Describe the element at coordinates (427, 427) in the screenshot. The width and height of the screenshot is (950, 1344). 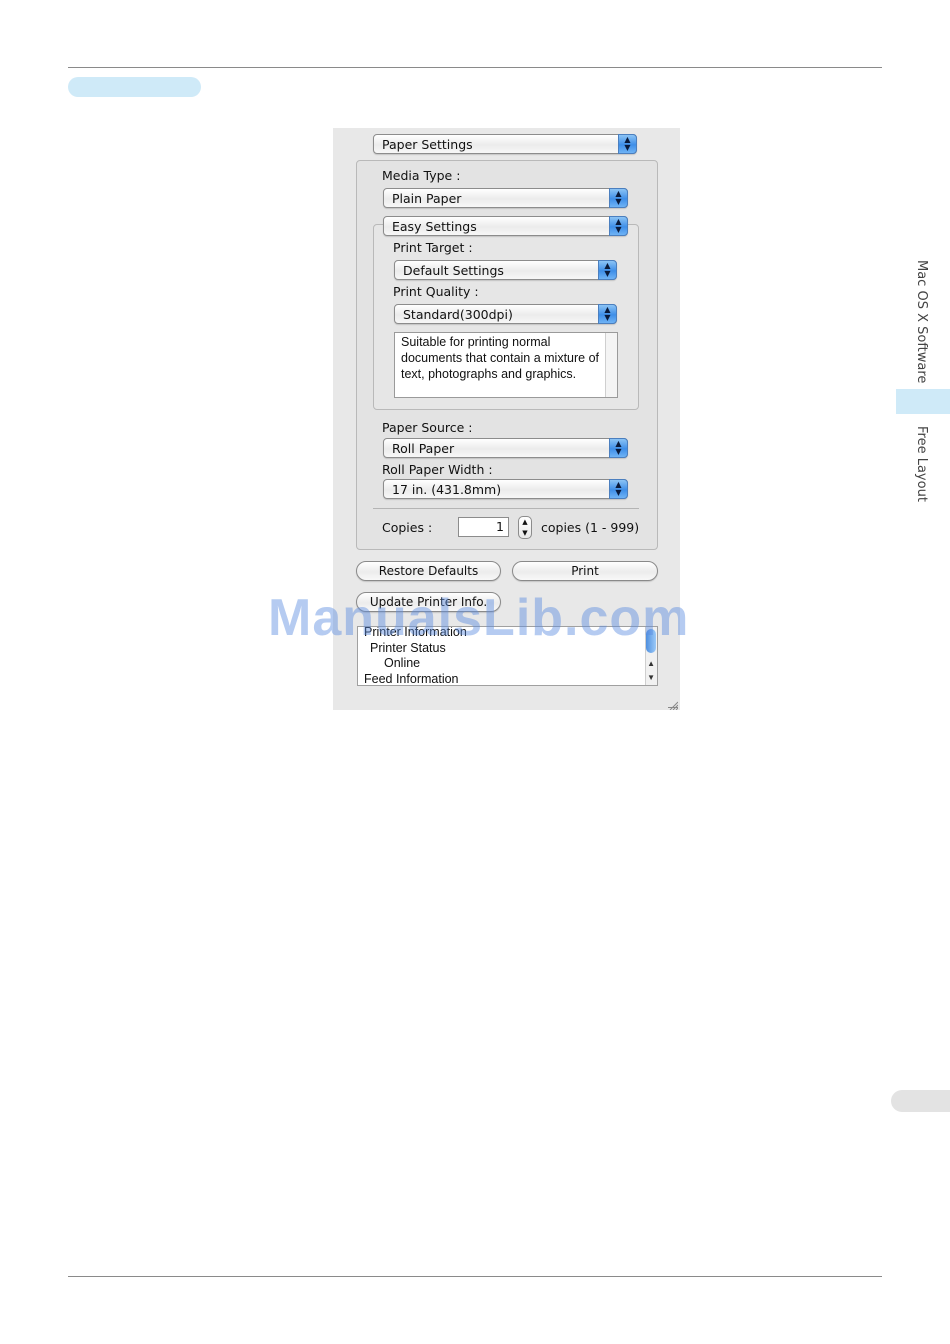
I see `paper-source-label: Paper Source :` at that location.